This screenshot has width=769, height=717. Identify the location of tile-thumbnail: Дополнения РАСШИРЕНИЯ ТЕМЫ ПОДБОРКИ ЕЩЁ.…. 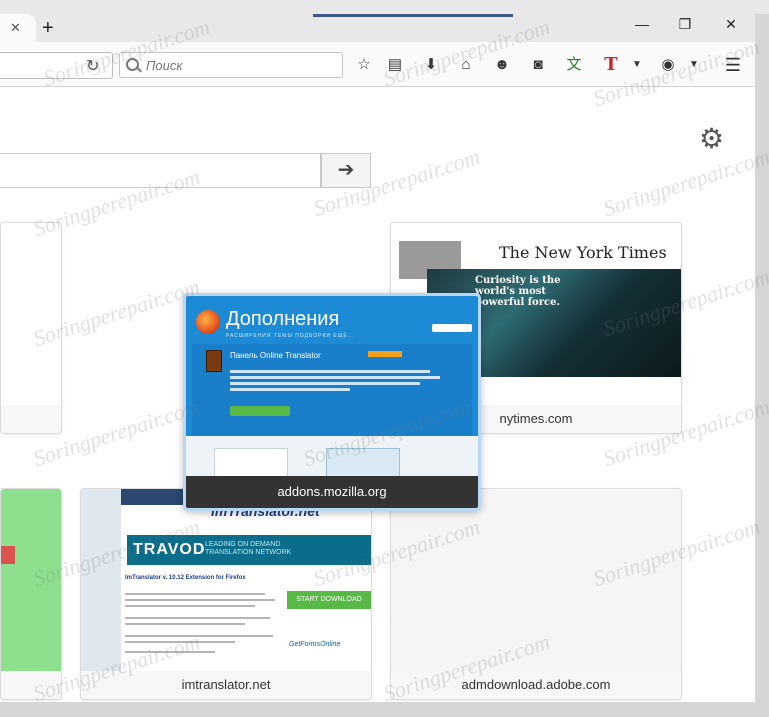
(332, 386).